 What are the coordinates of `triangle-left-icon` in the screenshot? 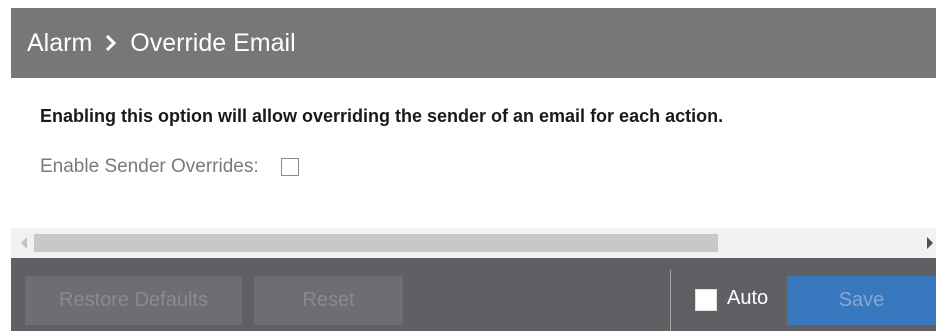 It's located at (24, 243).